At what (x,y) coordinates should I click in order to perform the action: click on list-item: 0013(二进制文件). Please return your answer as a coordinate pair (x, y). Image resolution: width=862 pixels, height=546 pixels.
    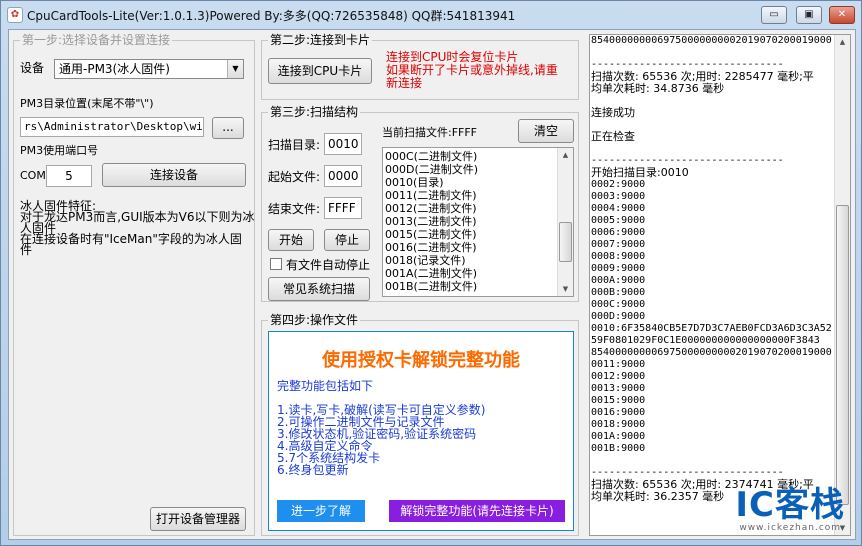
    Looking at the image, I should click on (470, 221).